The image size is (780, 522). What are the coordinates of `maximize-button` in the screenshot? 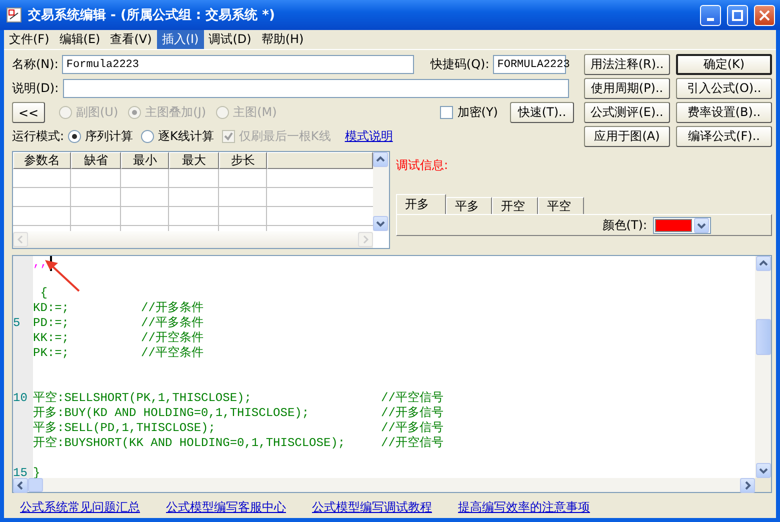 It's located at (737, 15).